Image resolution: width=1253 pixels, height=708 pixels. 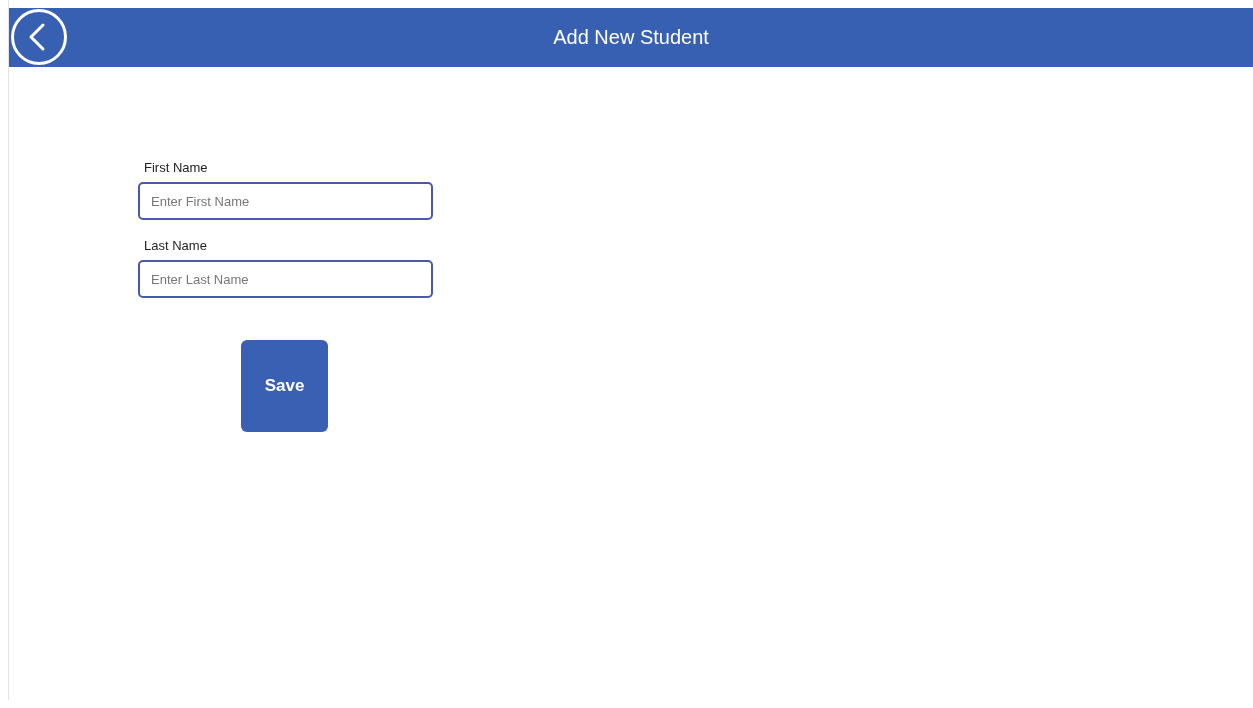 I want to click on input-field: Enter Last Name, so click(x=285, y=279).